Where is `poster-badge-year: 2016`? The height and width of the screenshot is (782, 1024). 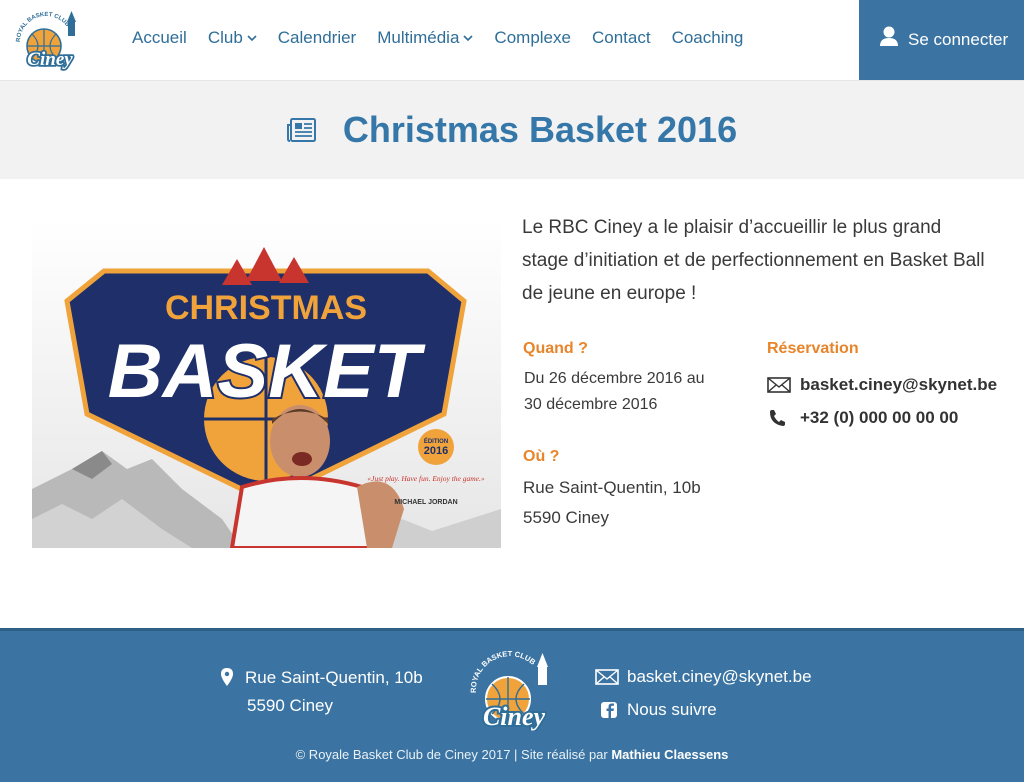
poster-badge-year: 2016 is located at coordinates (436, 451).